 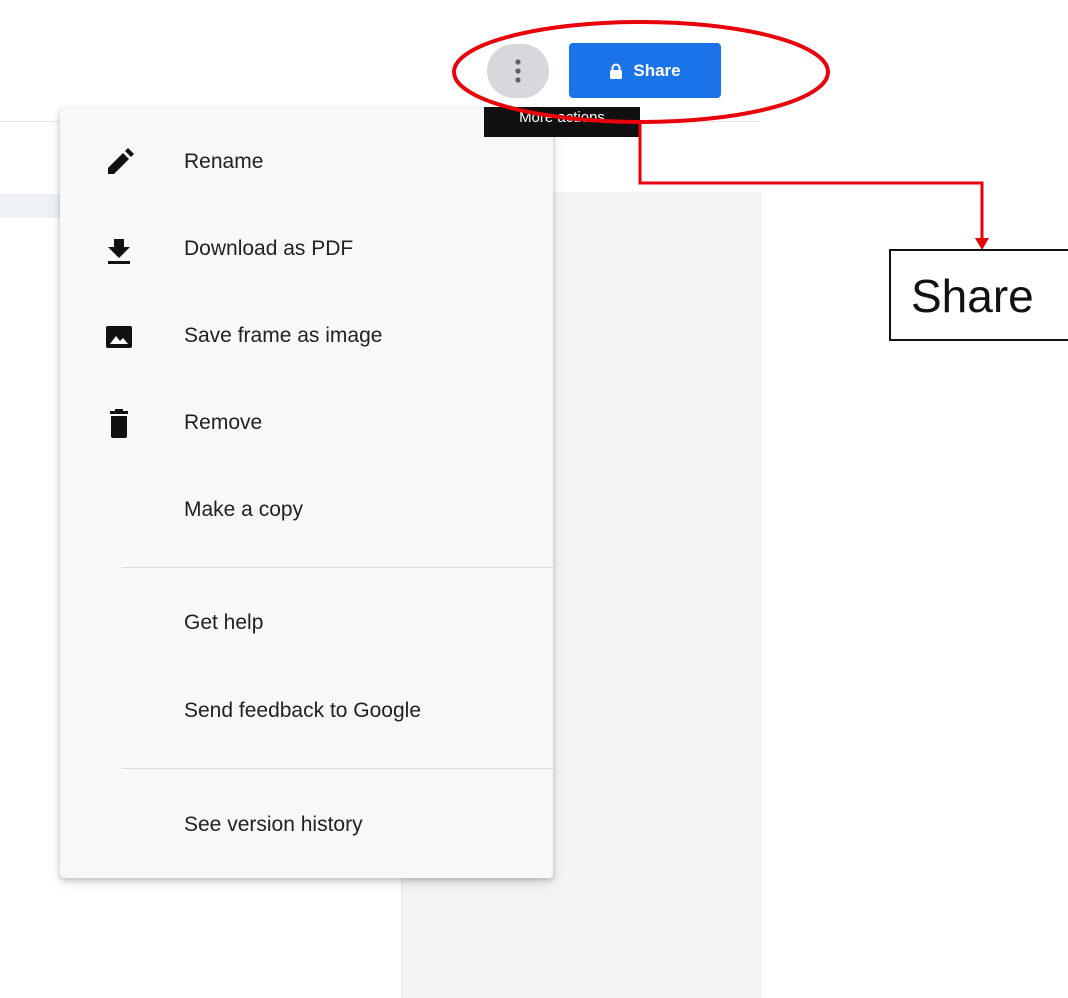 I want to click on menu-item-version-history: See version history, so click(x=306, y=826).